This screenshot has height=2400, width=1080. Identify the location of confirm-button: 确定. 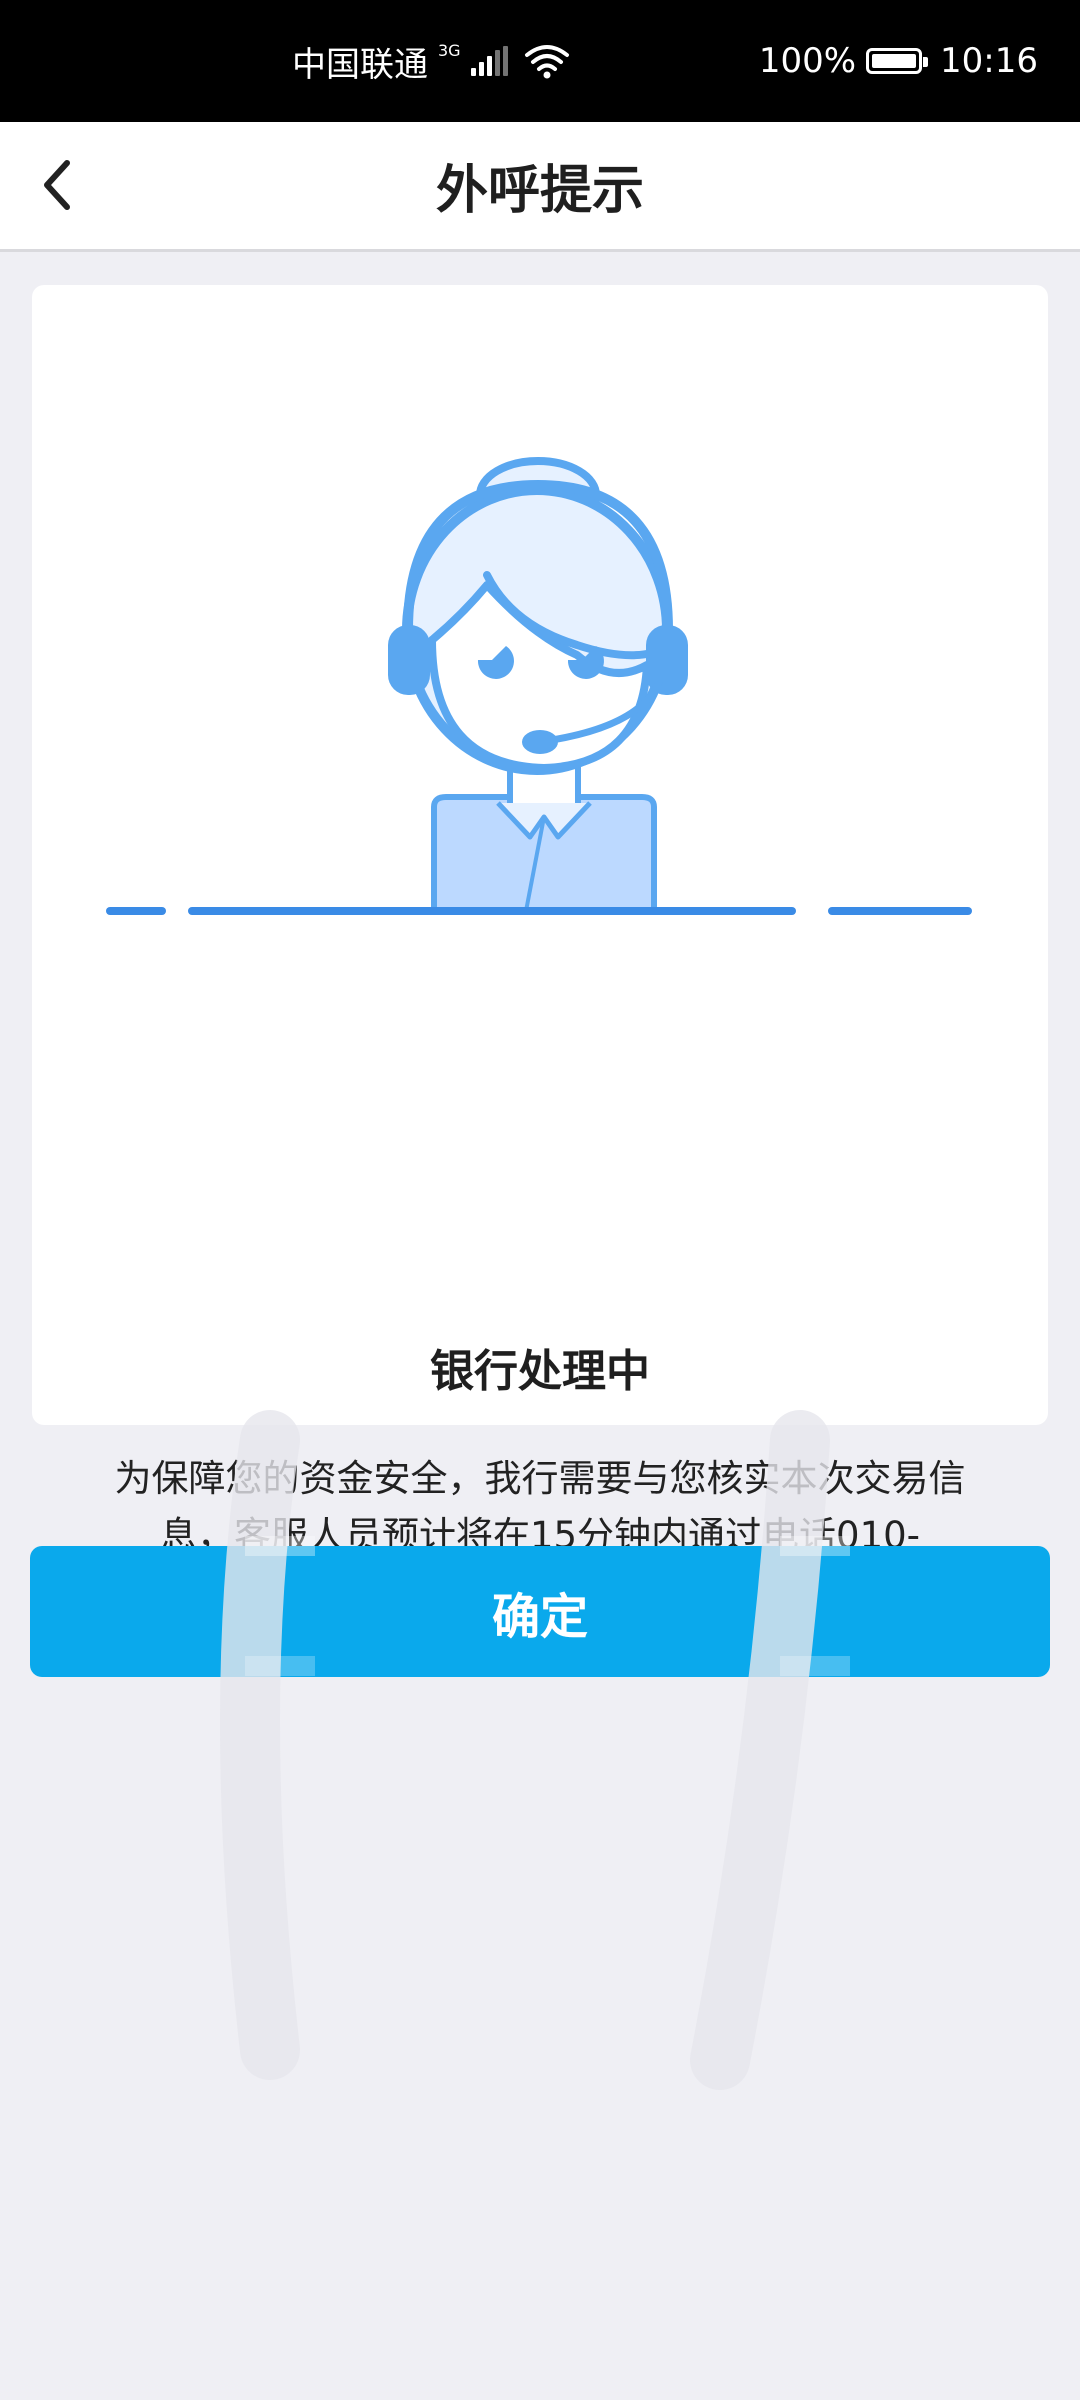
(540, 1611).